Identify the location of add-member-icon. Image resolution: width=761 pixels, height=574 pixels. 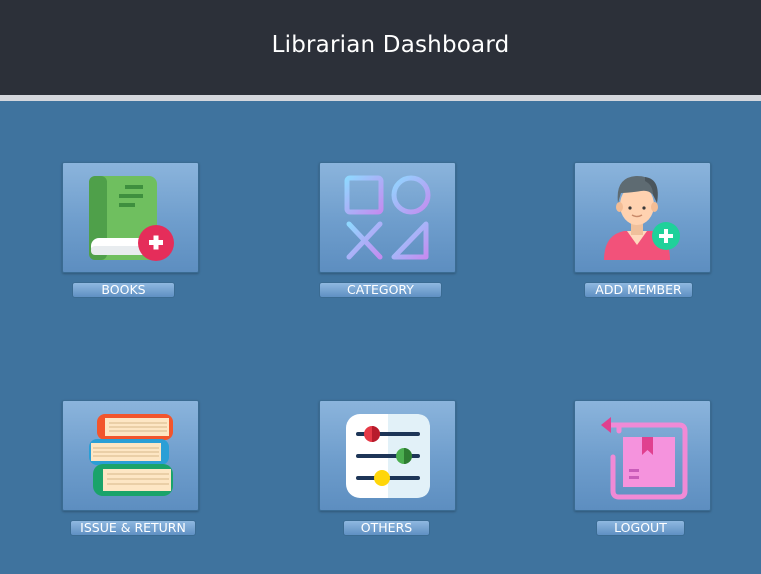
(642, 218).